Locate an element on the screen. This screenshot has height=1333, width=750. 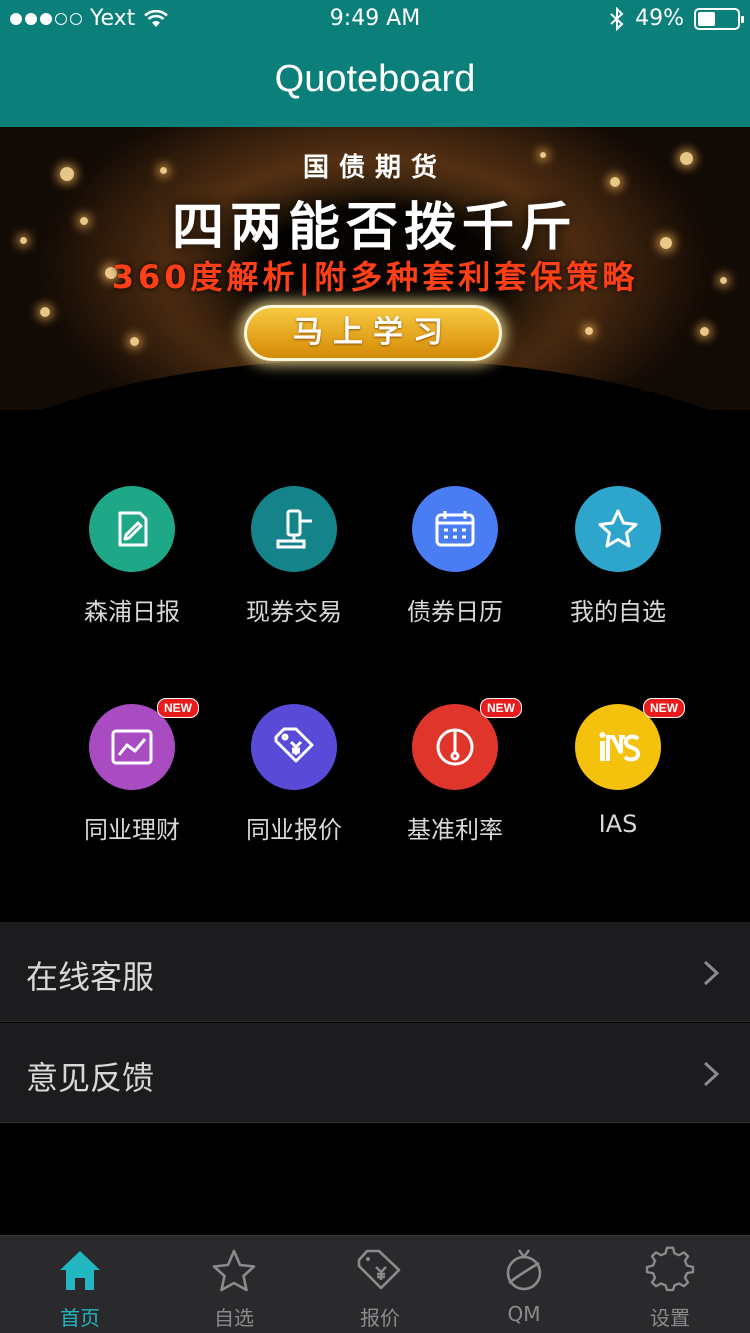
tab-quotes: 报价 is located at coordinates (380, 1284).